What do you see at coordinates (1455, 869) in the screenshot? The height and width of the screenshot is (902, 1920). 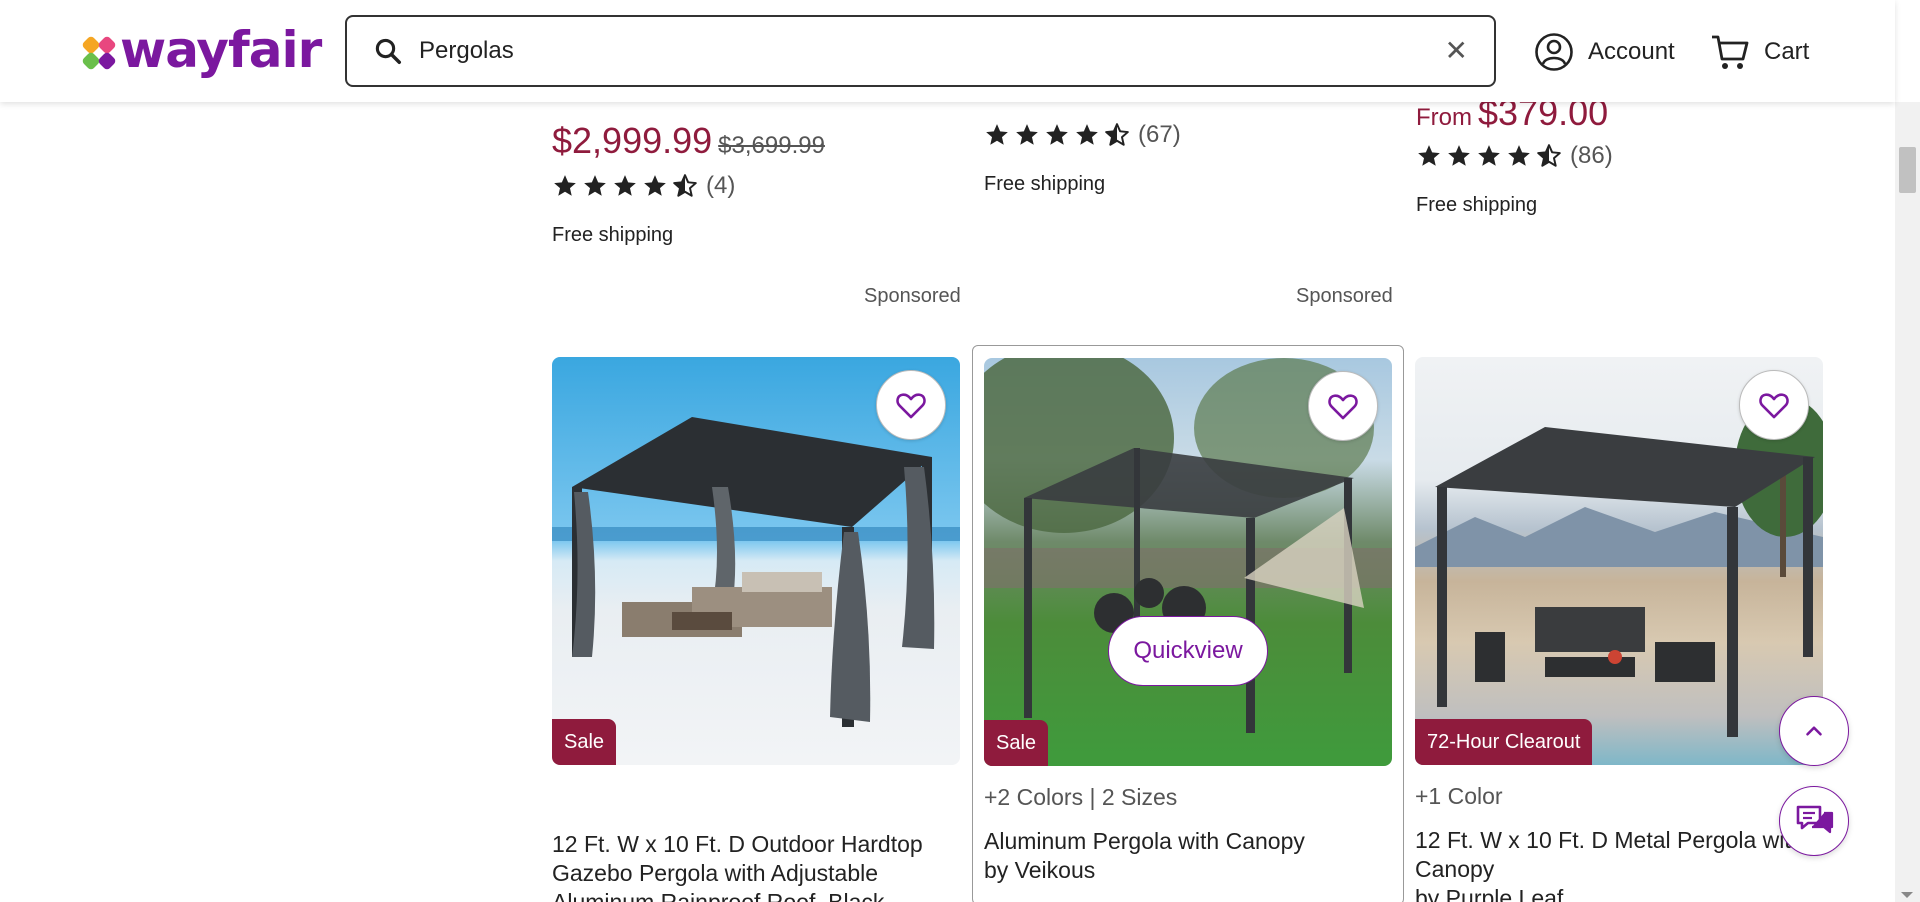 I see `product-title-line: Canopy` at bounding box center [1455, 869].